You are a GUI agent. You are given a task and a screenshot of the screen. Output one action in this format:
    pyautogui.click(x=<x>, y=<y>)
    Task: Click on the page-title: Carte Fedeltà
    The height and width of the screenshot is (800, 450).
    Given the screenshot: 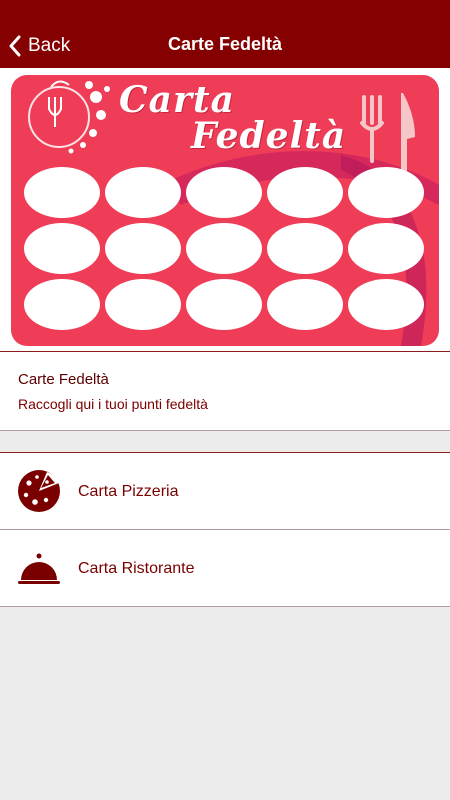 What is the action you would take?
    pyautogui.click(x=225, y=44)
    